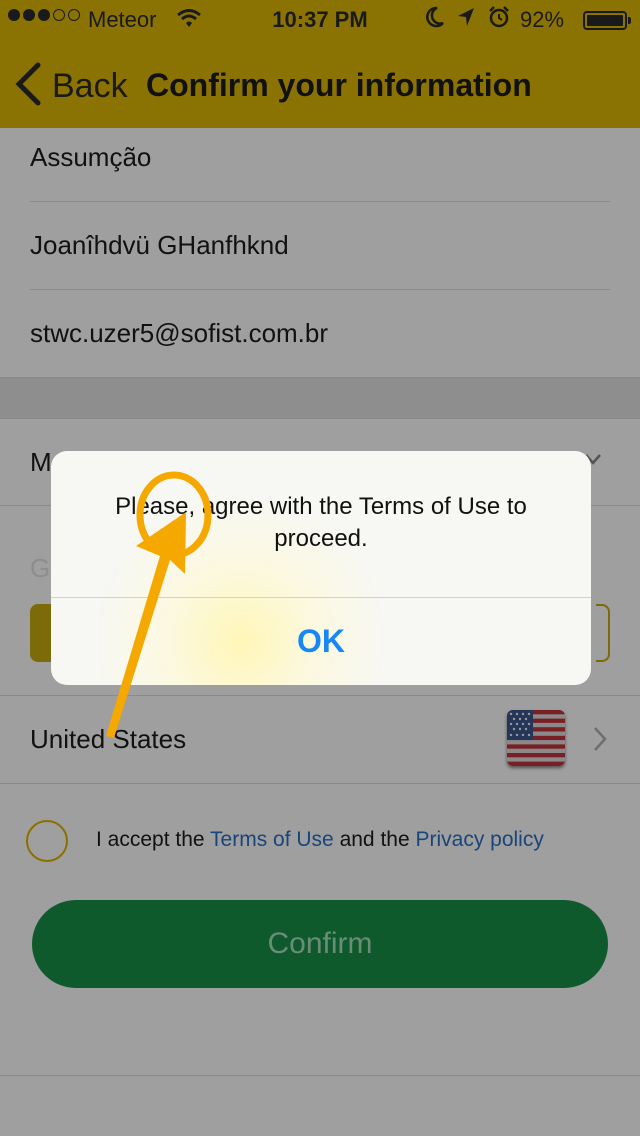 This screenshot has height=1136, width=640. What do you see at coordinates (607, 20) in the screenshot?
I see `battery-icon` at bounding box center [607, 20].